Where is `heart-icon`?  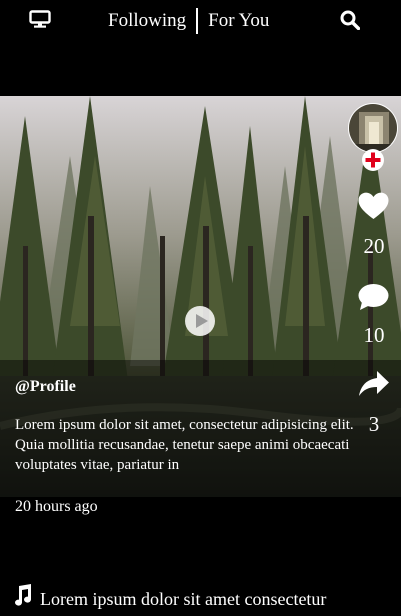 heart-icon is located at coordinates (373, 206).